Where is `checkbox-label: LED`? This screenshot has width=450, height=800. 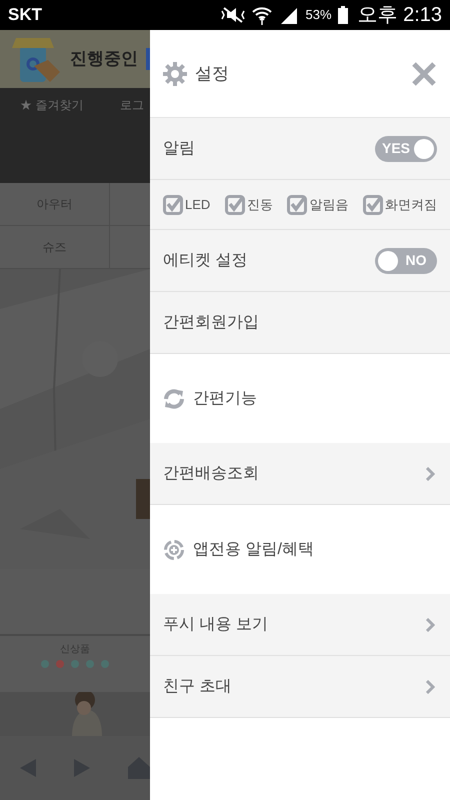 checkbox-label: LED is located at coordinates (197, 205).